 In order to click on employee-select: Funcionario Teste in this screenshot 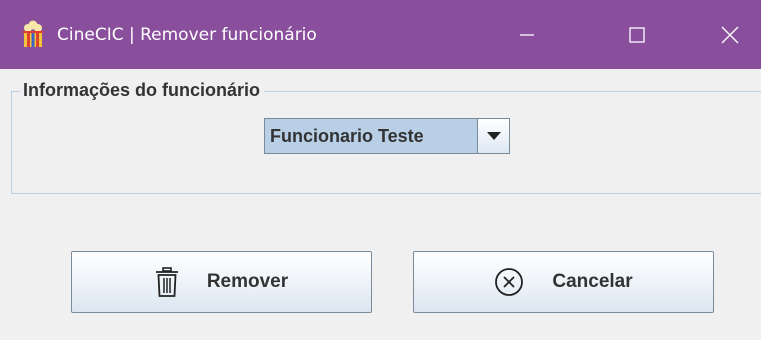, I will do `click(387, 136)`.